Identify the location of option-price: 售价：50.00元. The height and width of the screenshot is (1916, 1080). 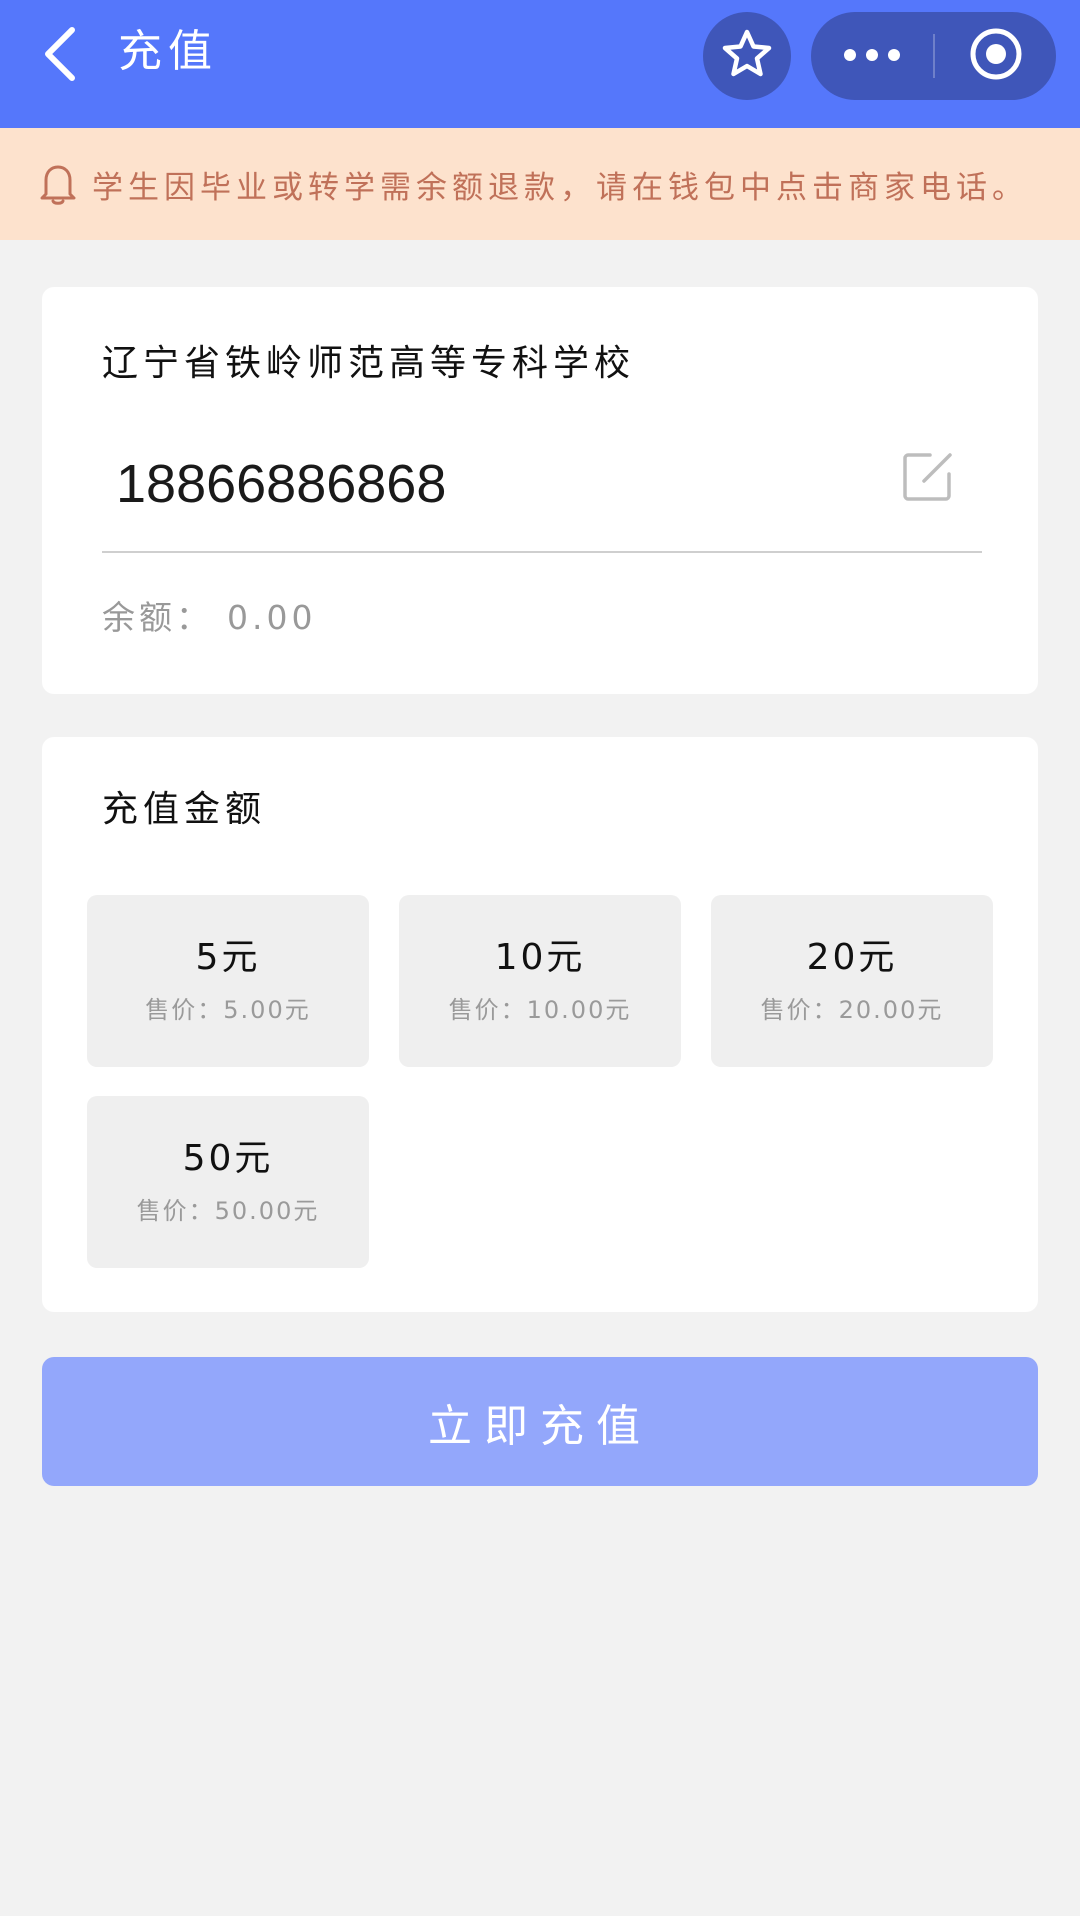
(228, 1211).